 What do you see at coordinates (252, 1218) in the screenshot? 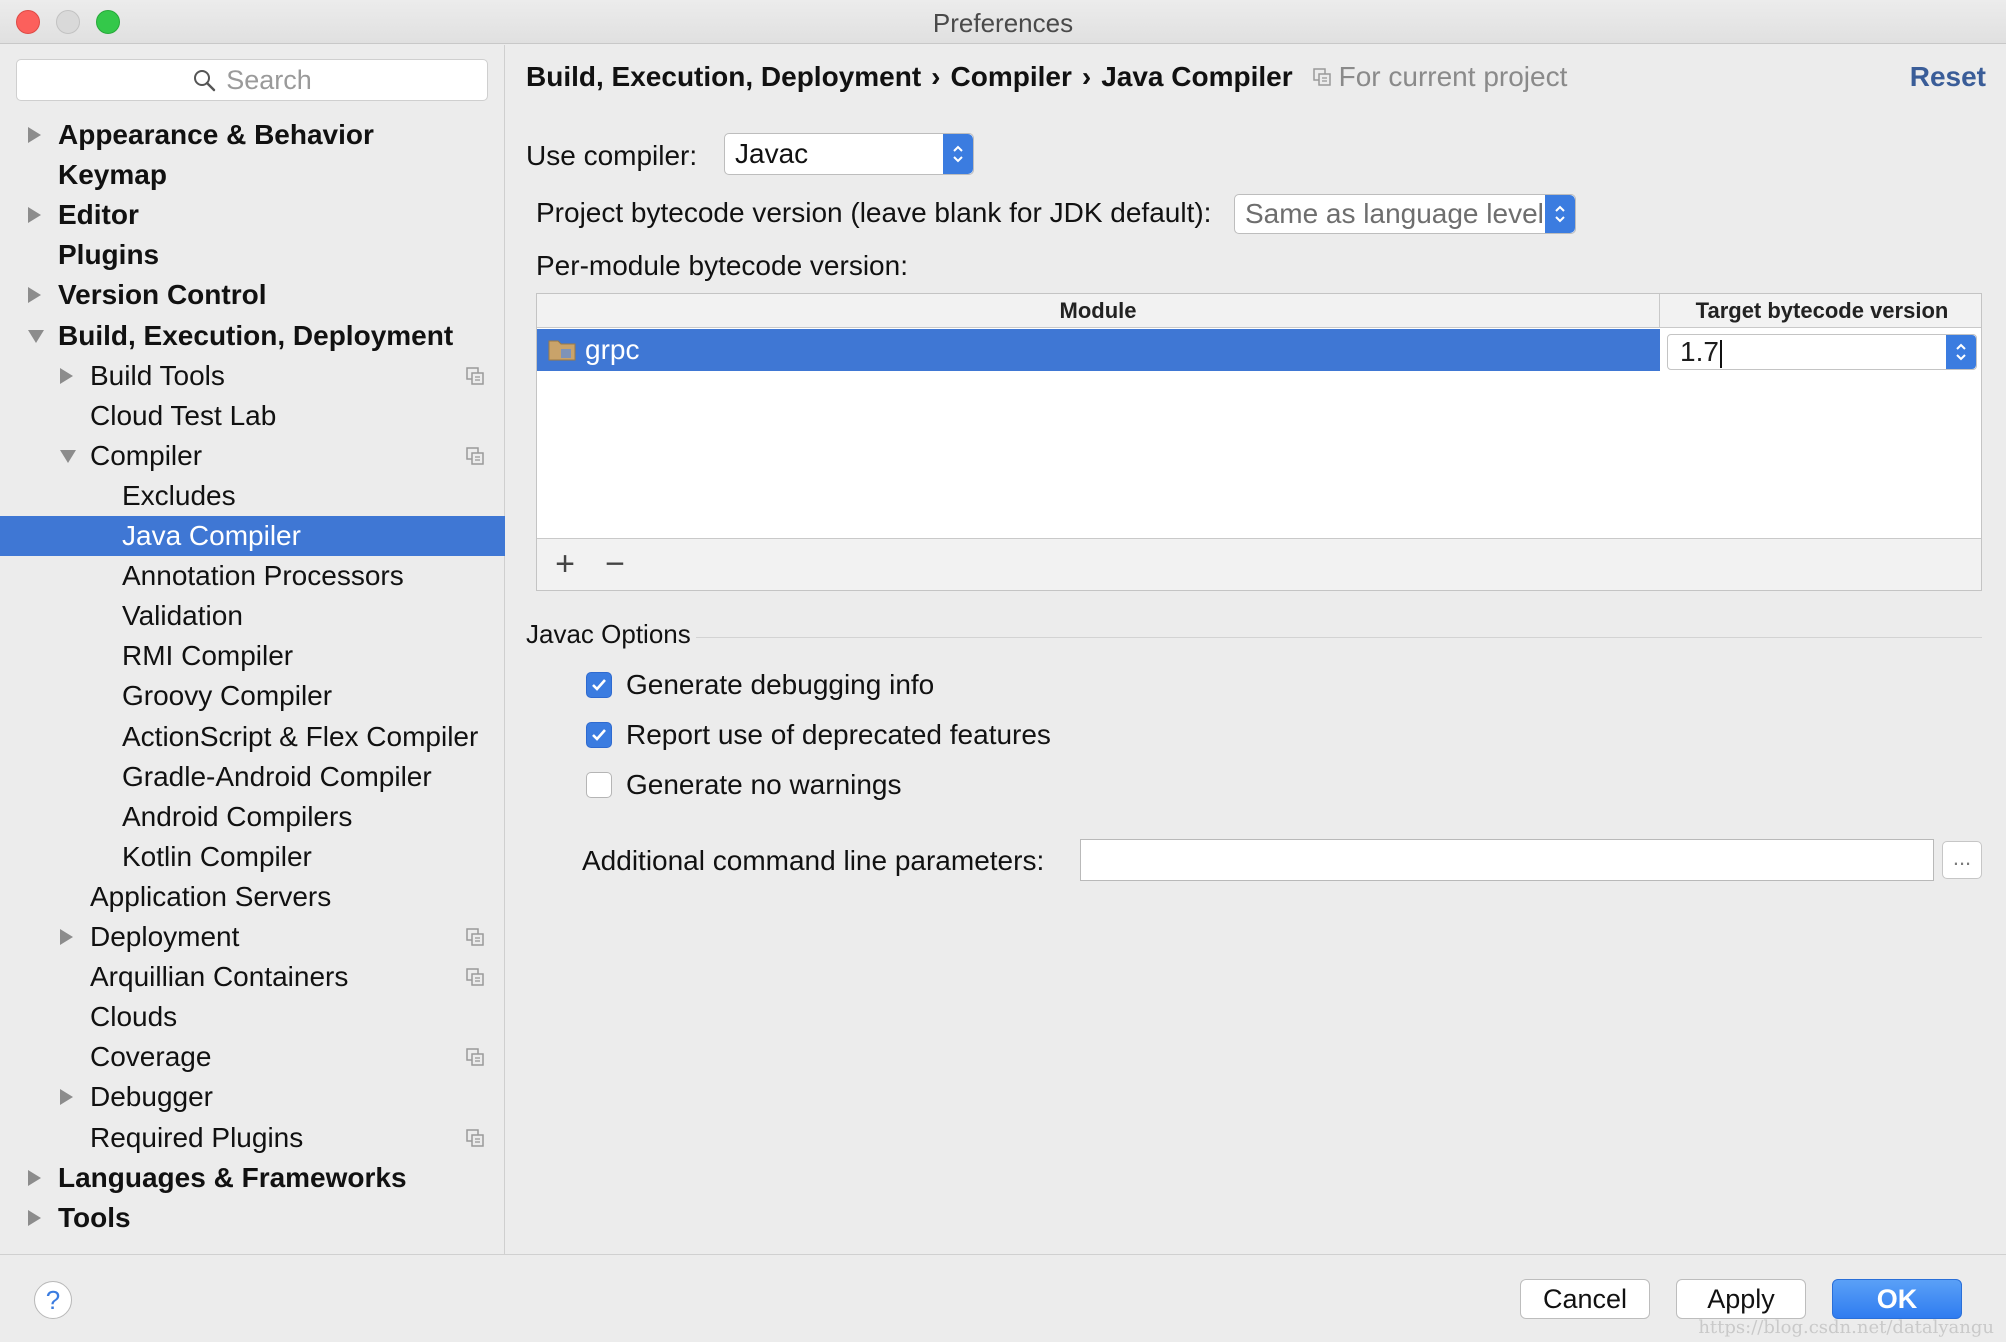
I see `sidebar-item-tools: Tools` at bounding box center [252, 1218].